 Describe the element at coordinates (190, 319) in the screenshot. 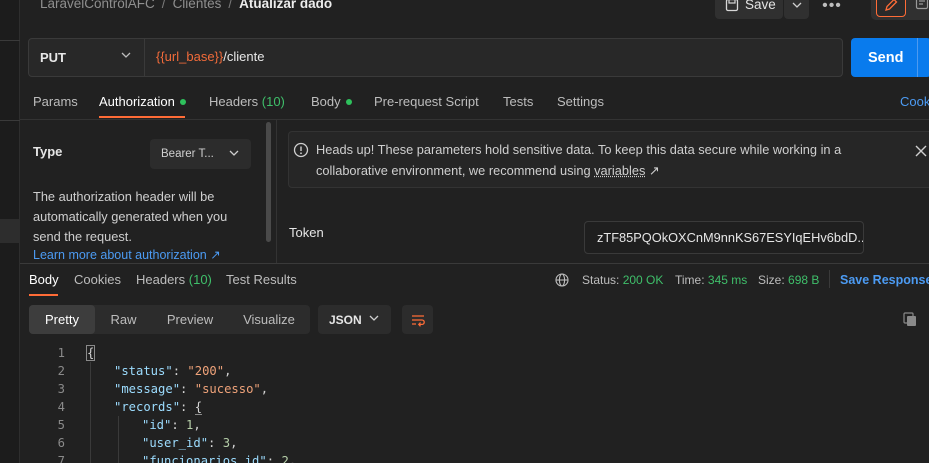

I see `view-preview-button: Preview` at that location.